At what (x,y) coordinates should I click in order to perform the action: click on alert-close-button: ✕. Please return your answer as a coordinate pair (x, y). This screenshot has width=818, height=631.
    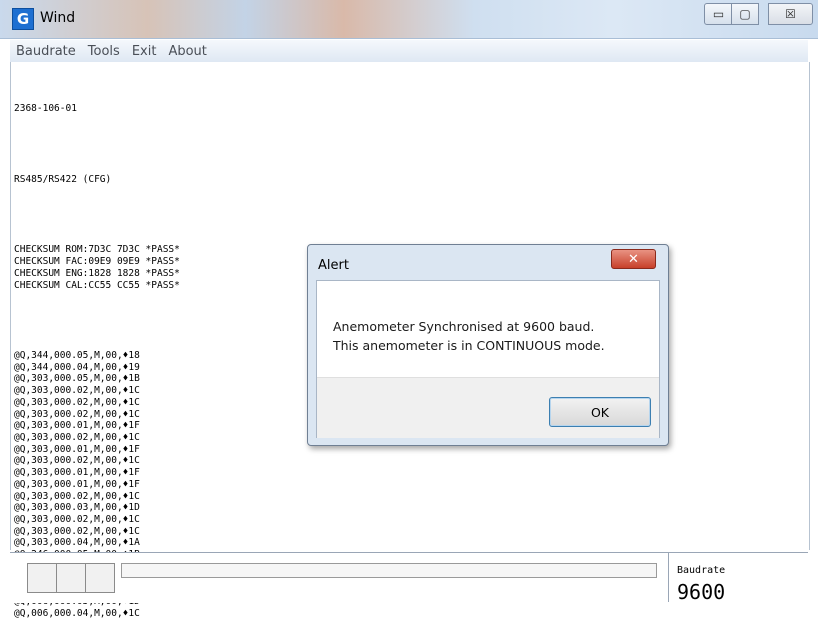
    Looking at the image, I should click on (633, 259).